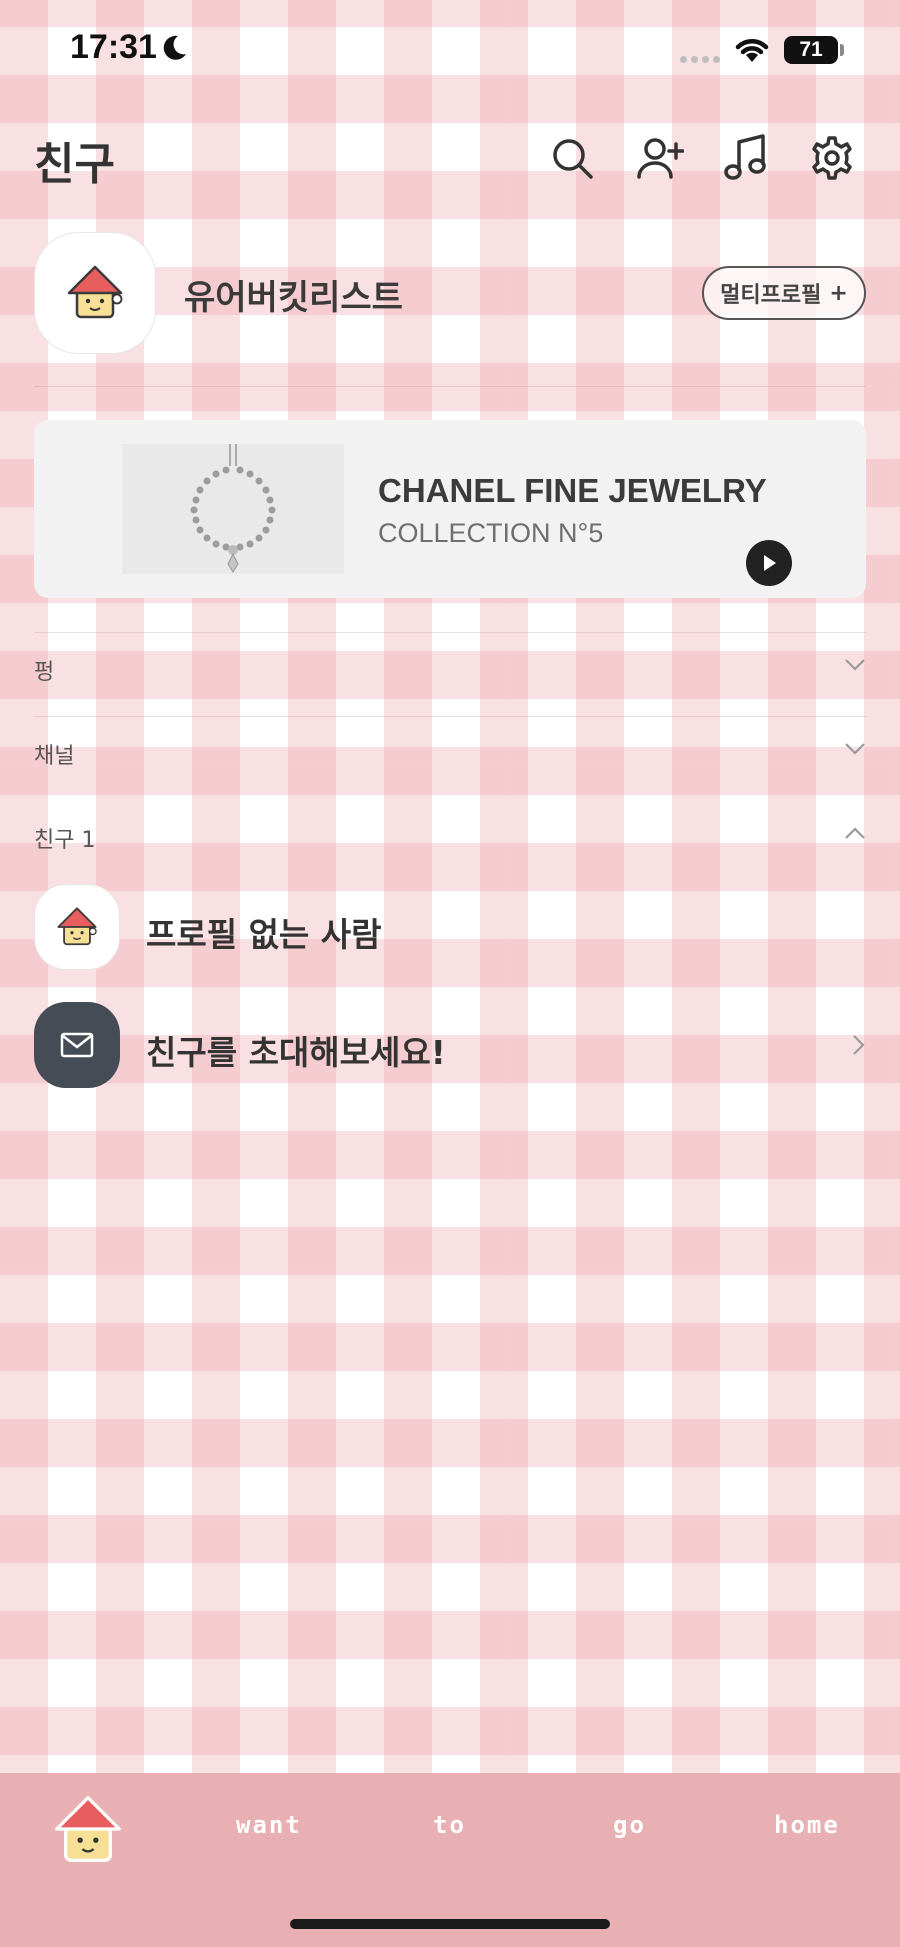  I want to click on section-header-channel: 채널, so click(450, 752).